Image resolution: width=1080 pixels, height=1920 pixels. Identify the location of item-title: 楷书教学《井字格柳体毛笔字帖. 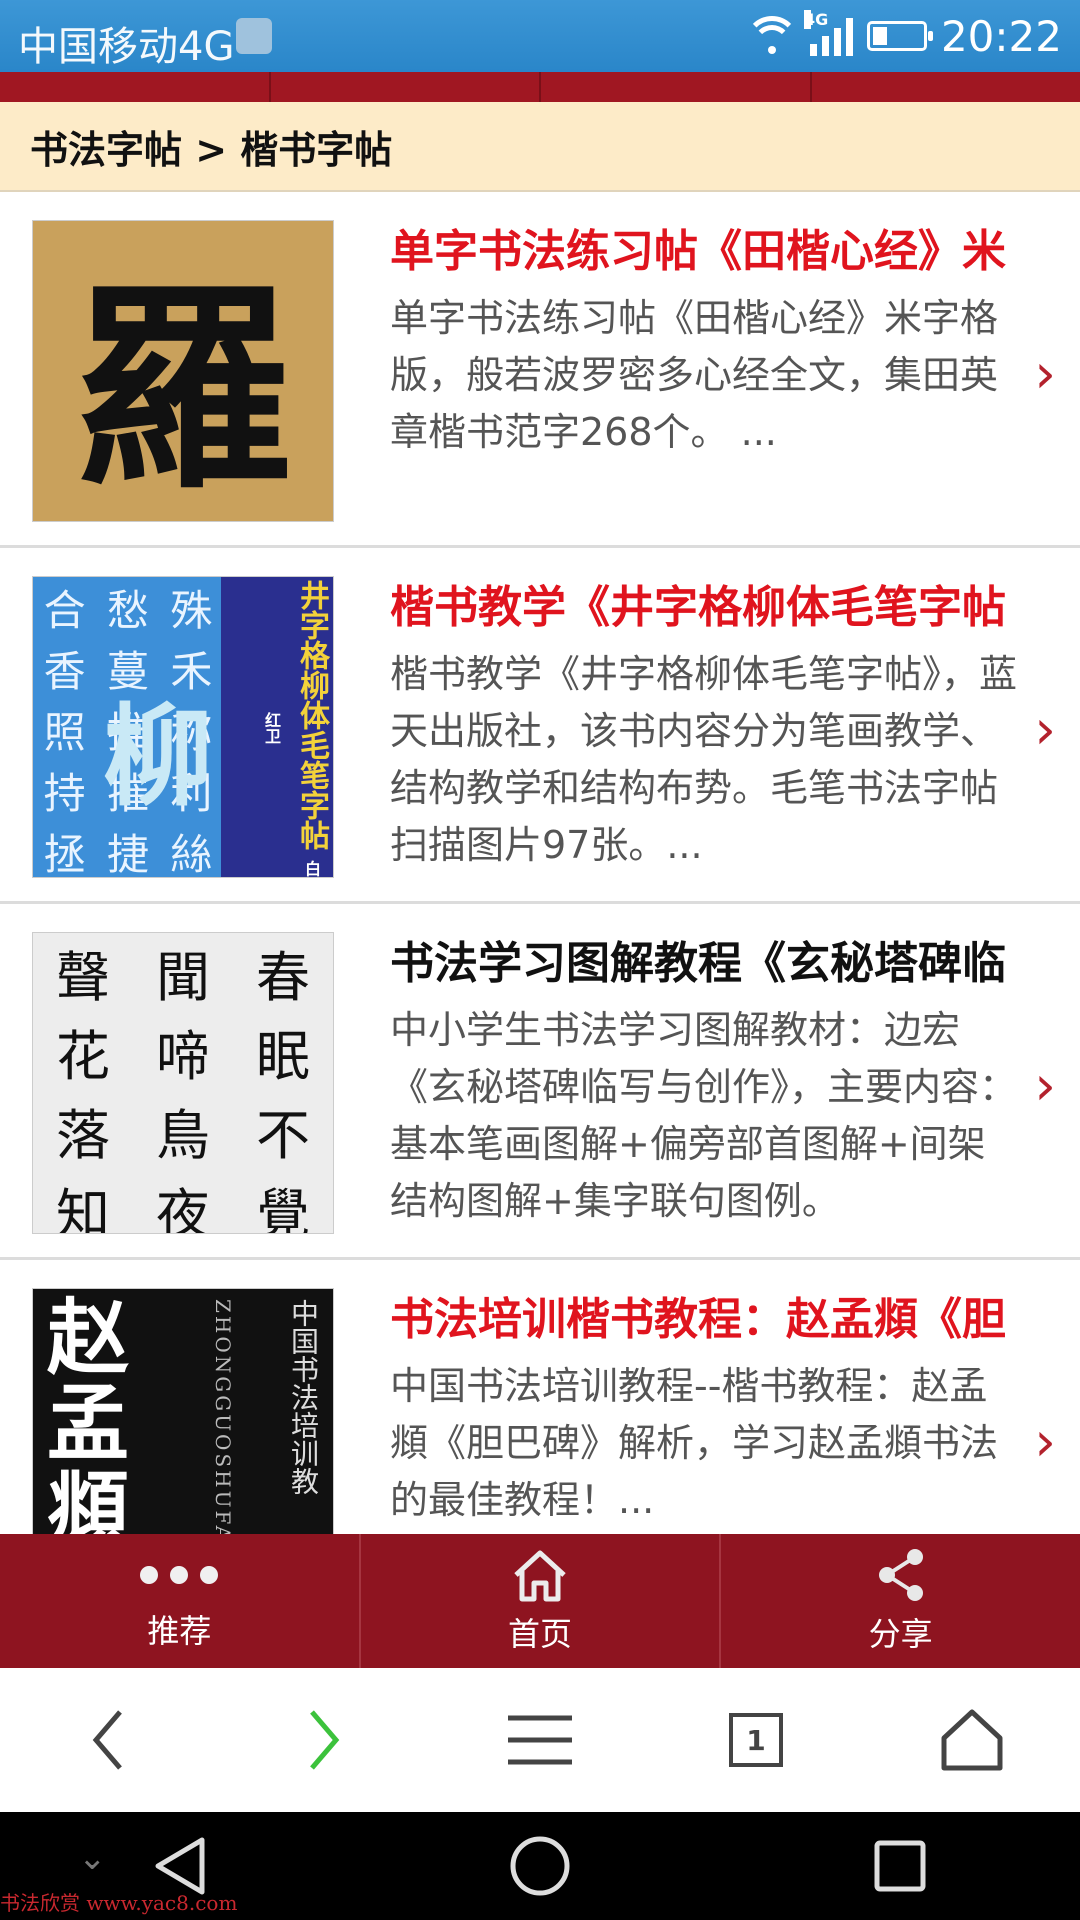
(720, 608).